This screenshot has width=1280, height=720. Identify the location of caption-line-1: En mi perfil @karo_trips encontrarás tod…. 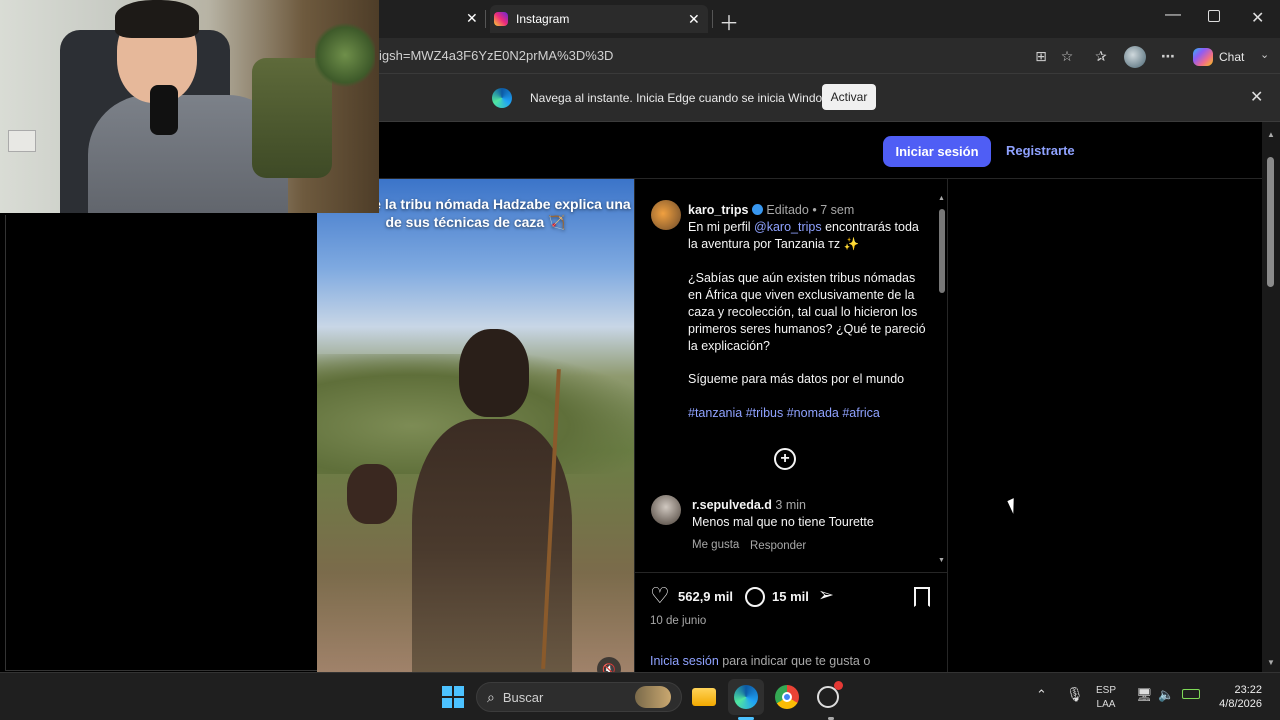
(808, 236).